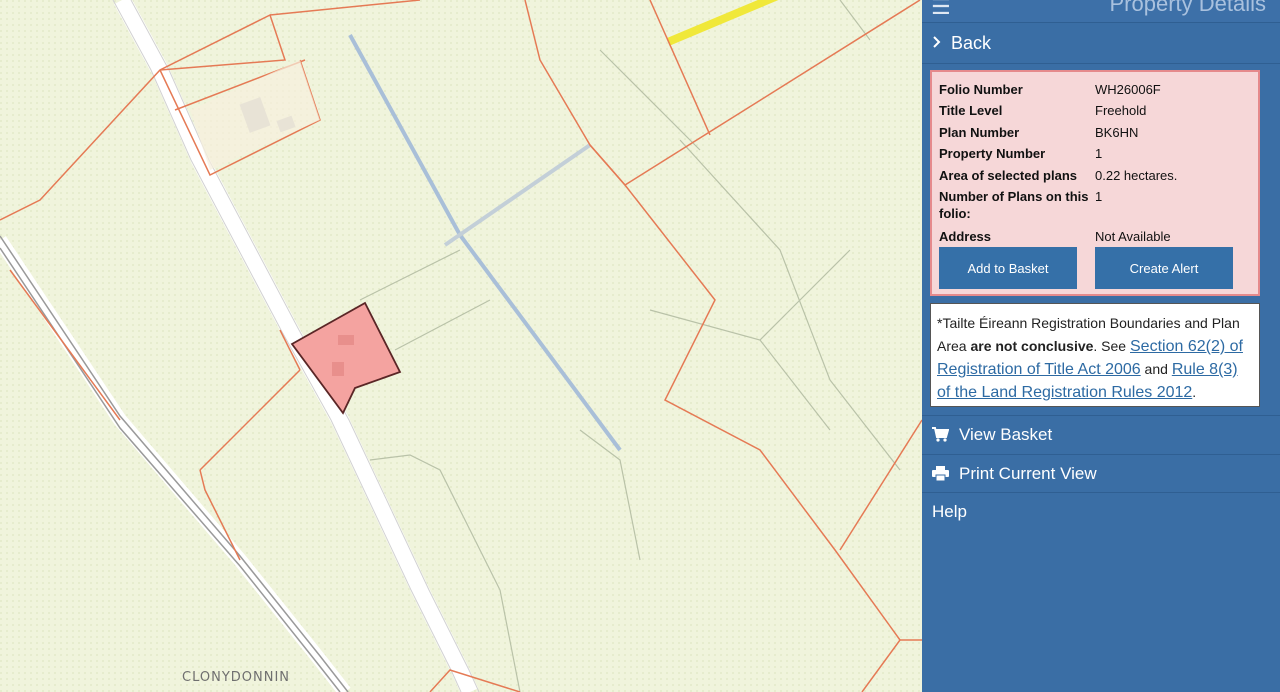 The width and height of the screenshot is (1280, 692). I want to click on detail-label: Plan Number, so click(979, 132).